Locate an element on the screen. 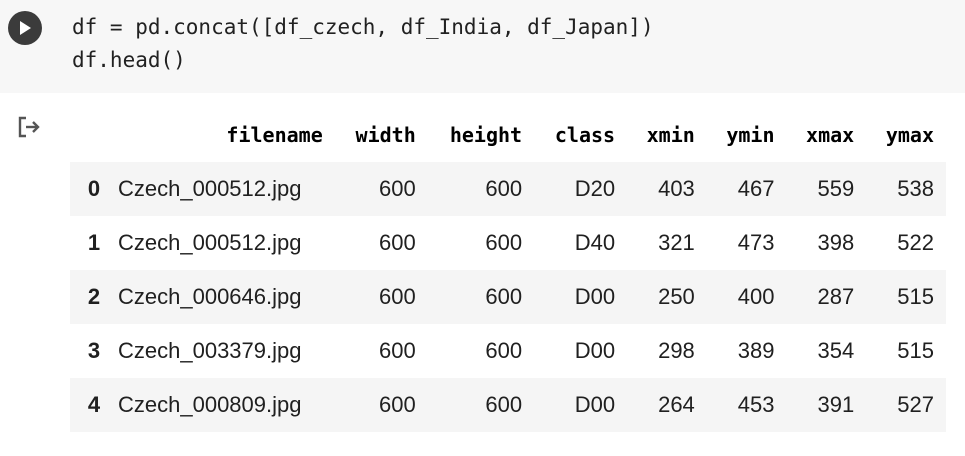 This screenshot has width=965, height=456. cell-xmax: 287 is located at coordinates (836, 296).